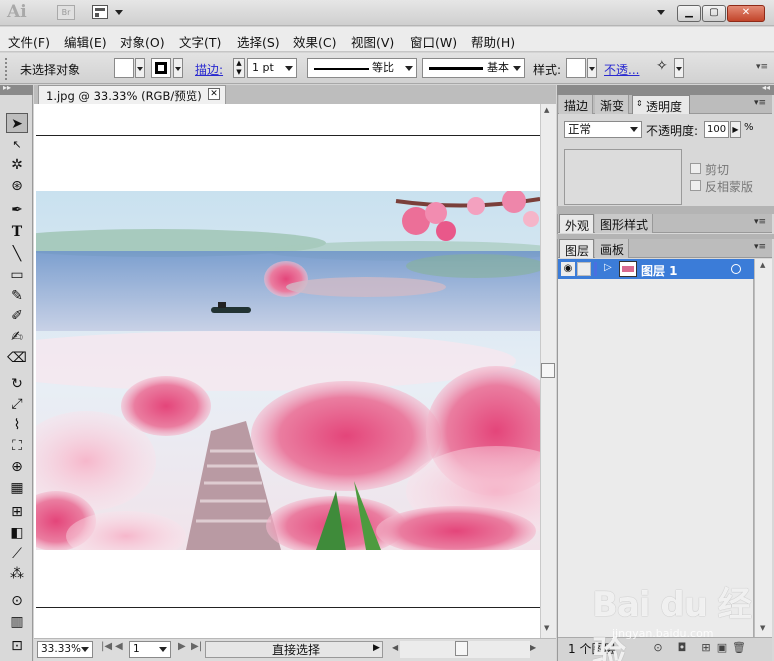  What do you see at coordinates (577, 223) in the screenshot?
I see `tab-appearance: 外观` at bounding box center [577, 223].